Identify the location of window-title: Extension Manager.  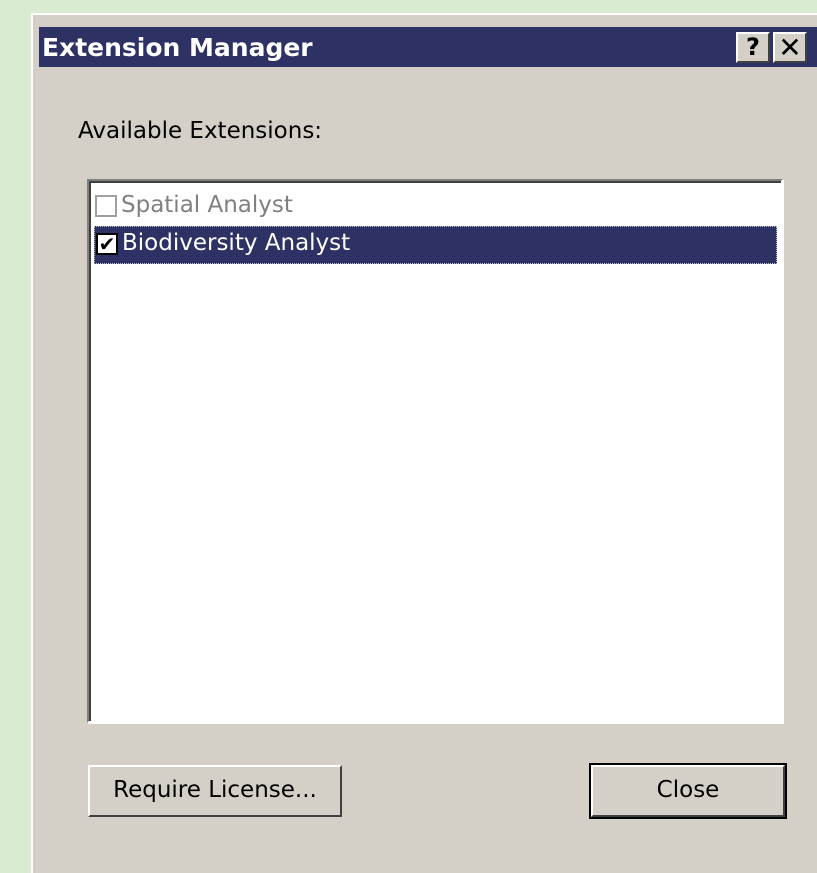
(177, 47).